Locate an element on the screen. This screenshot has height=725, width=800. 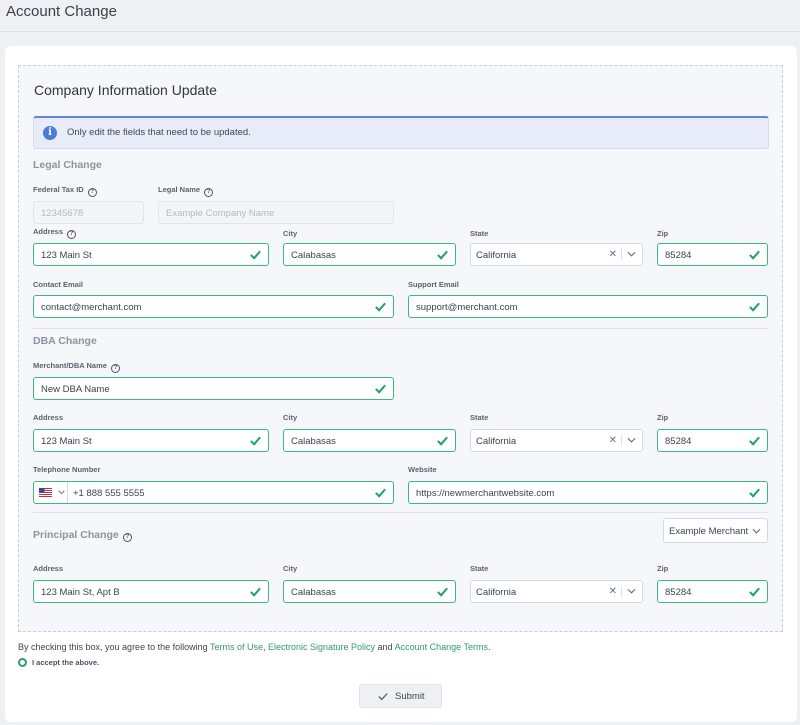
dba-state-select: California ✕ is located at coordinates (556, 440).